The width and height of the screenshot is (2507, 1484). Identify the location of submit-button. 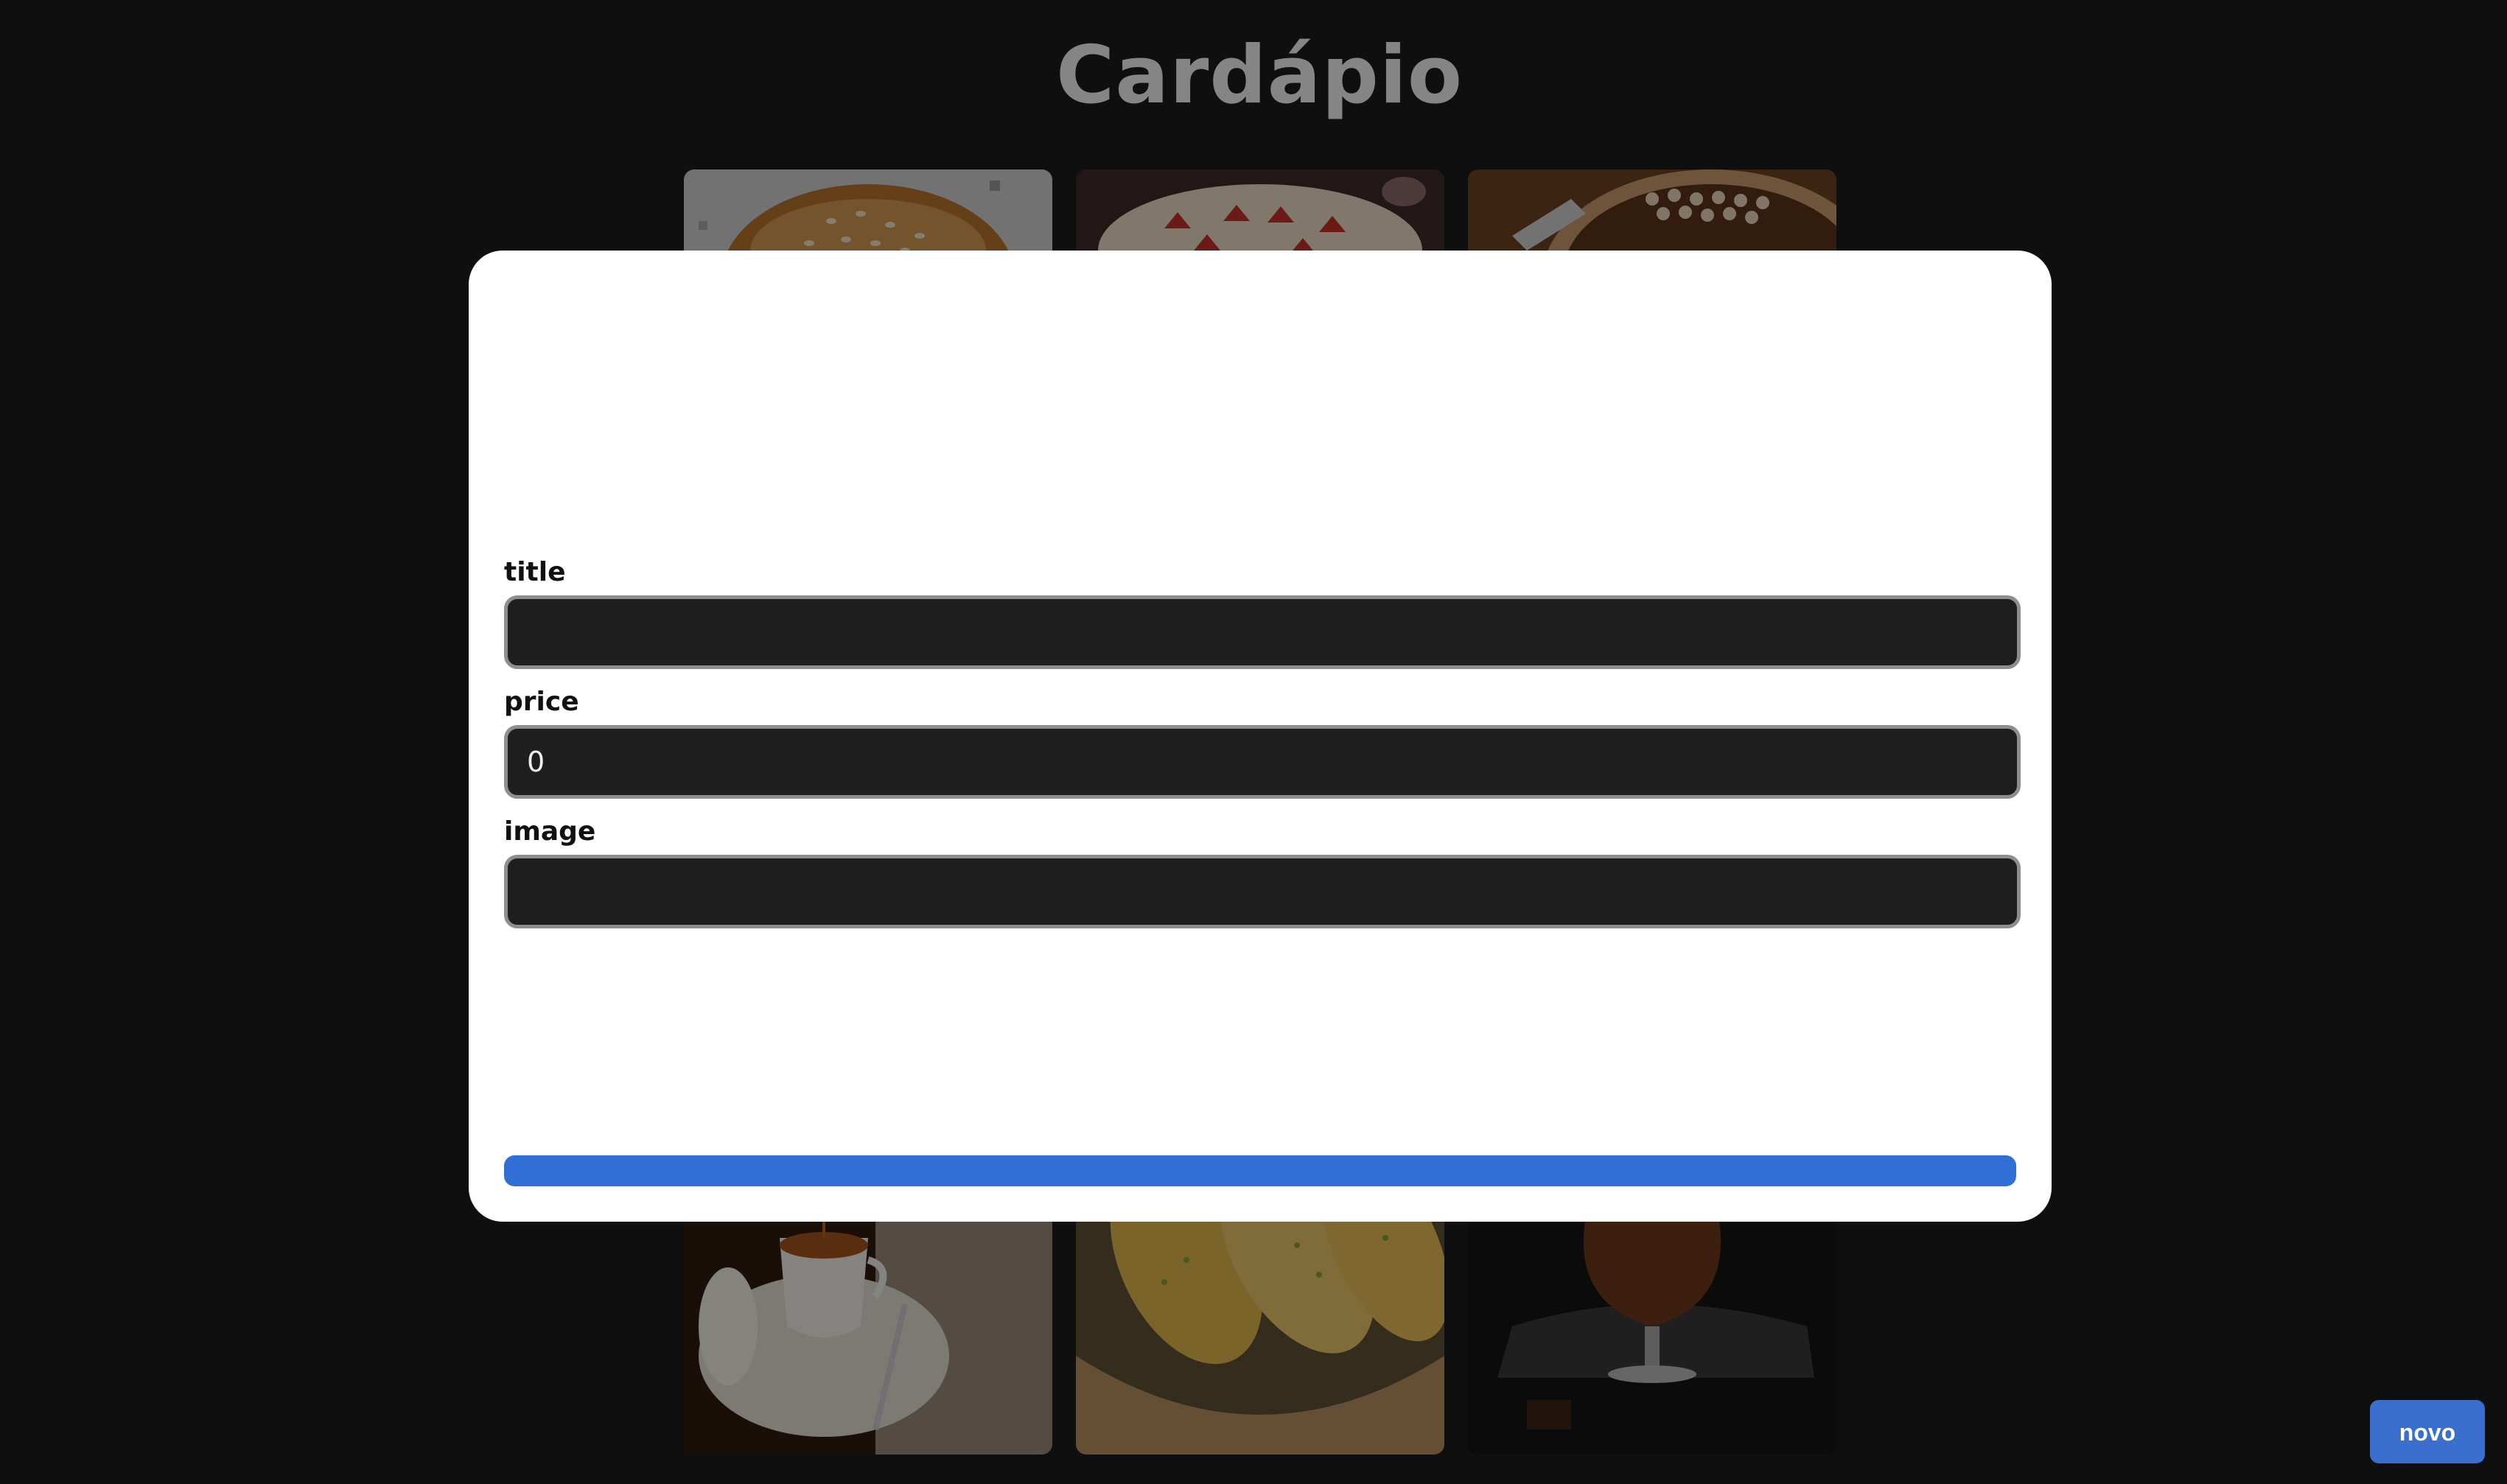
(1260, 1170).